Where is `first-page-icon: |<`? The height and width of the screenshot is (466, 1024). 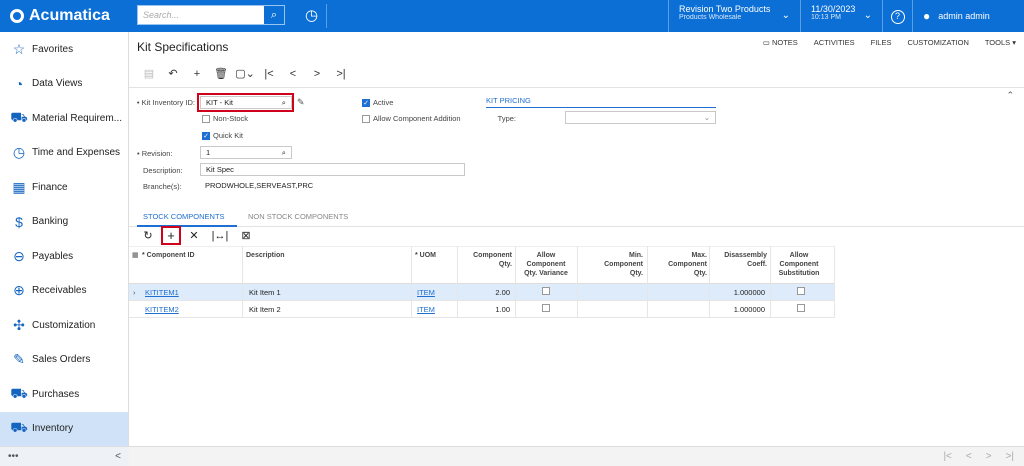 first-page-icon: |< is located at coordinates (947, 456).